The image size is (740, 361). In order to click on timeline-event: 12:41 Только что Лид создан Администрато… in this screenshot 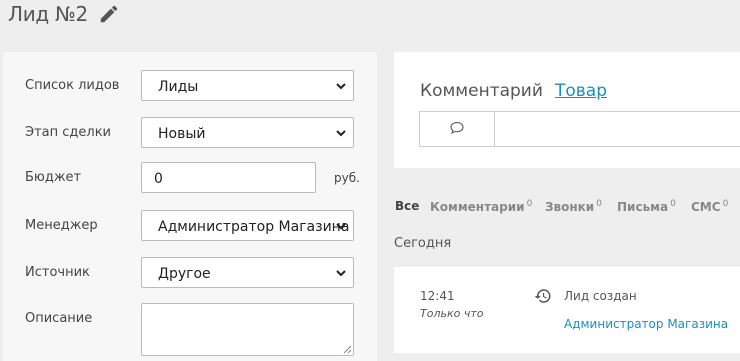, I will do `click(567, 310)`.